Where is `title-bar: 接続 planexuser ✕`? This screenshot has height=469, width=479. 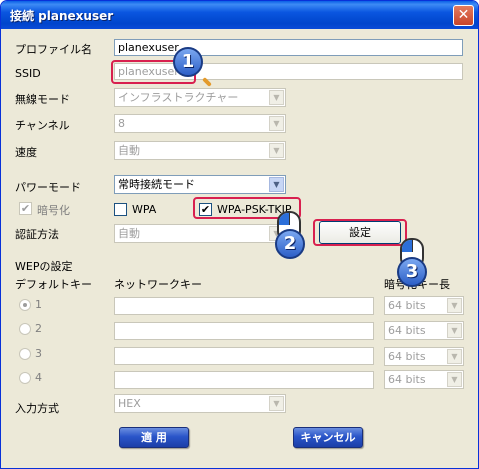 title-bar: 接続 planexuser ✕ is located at coordinates (239, 15).